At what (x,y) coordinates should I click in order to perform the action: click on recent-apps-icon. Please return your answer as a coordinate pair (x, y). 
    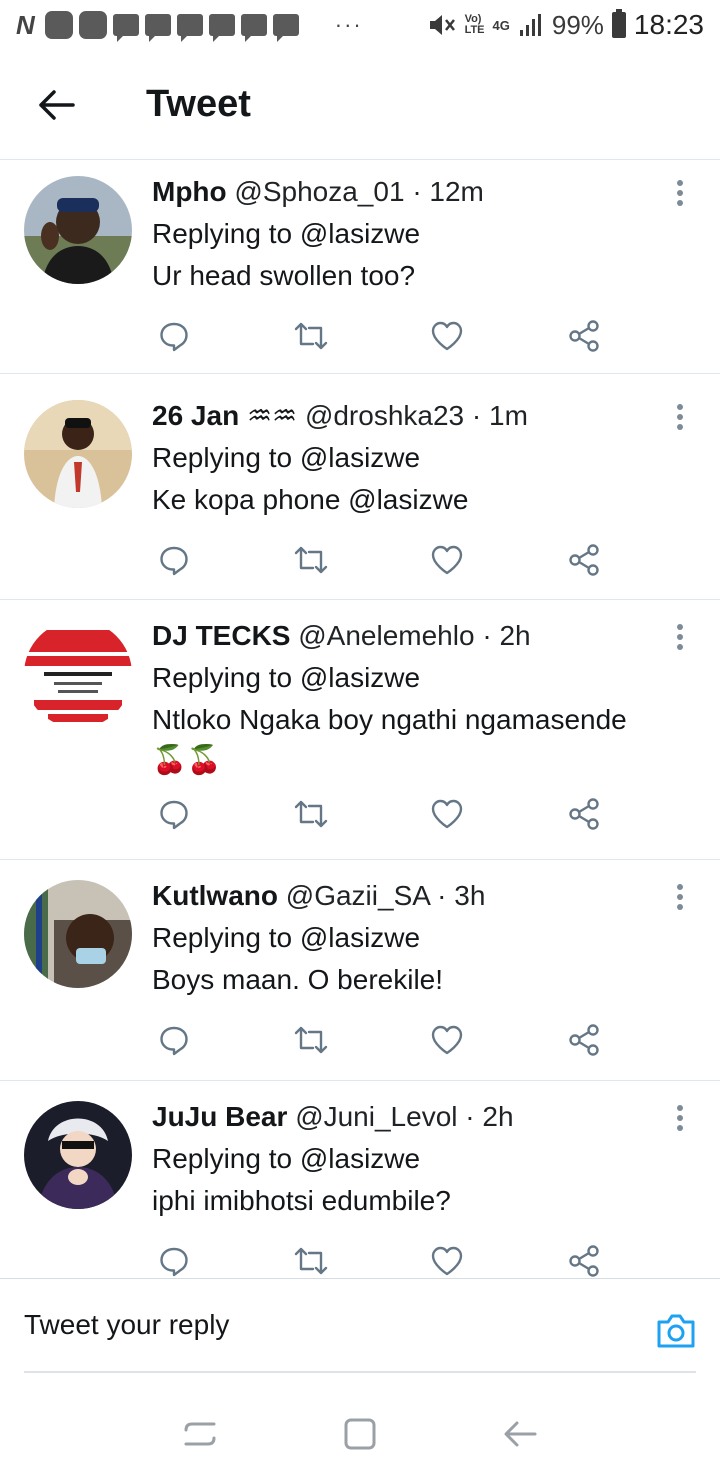
    Looking at the image, I should click on (200, 1434).